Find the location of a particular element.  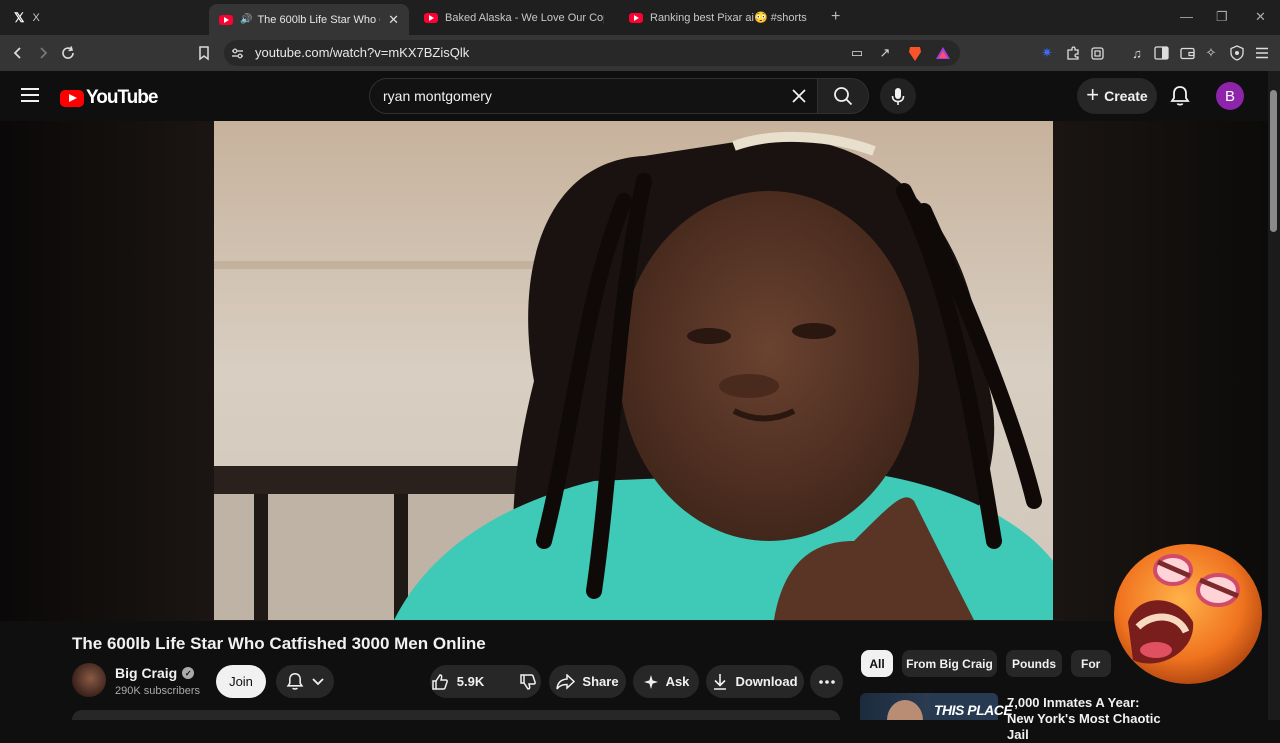

like-button: 5.9K is located at coordinates (458, 682).